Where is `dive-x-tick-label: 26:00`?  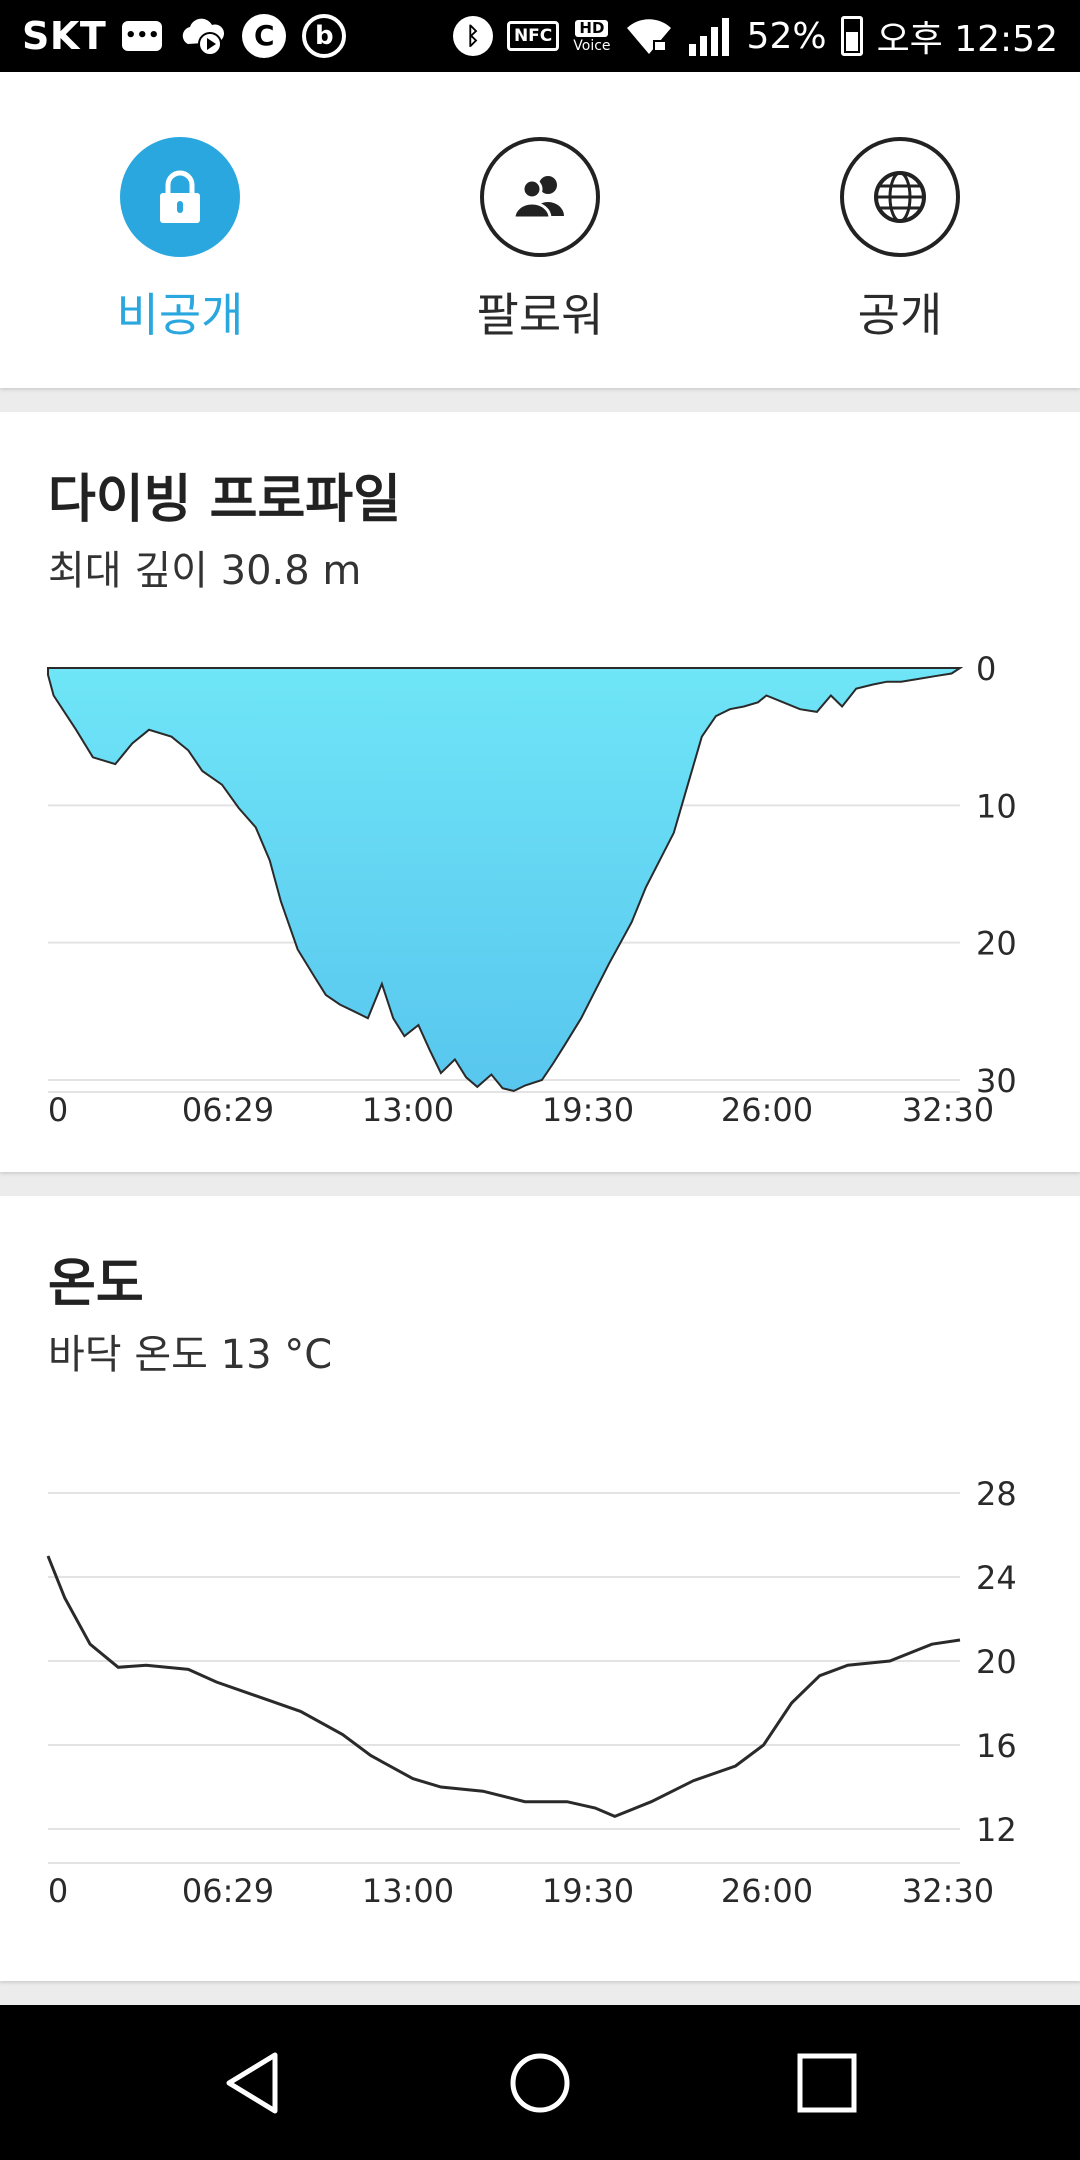
dive-x-tick-label: 26:00 is located at coordinates (767, 1110).